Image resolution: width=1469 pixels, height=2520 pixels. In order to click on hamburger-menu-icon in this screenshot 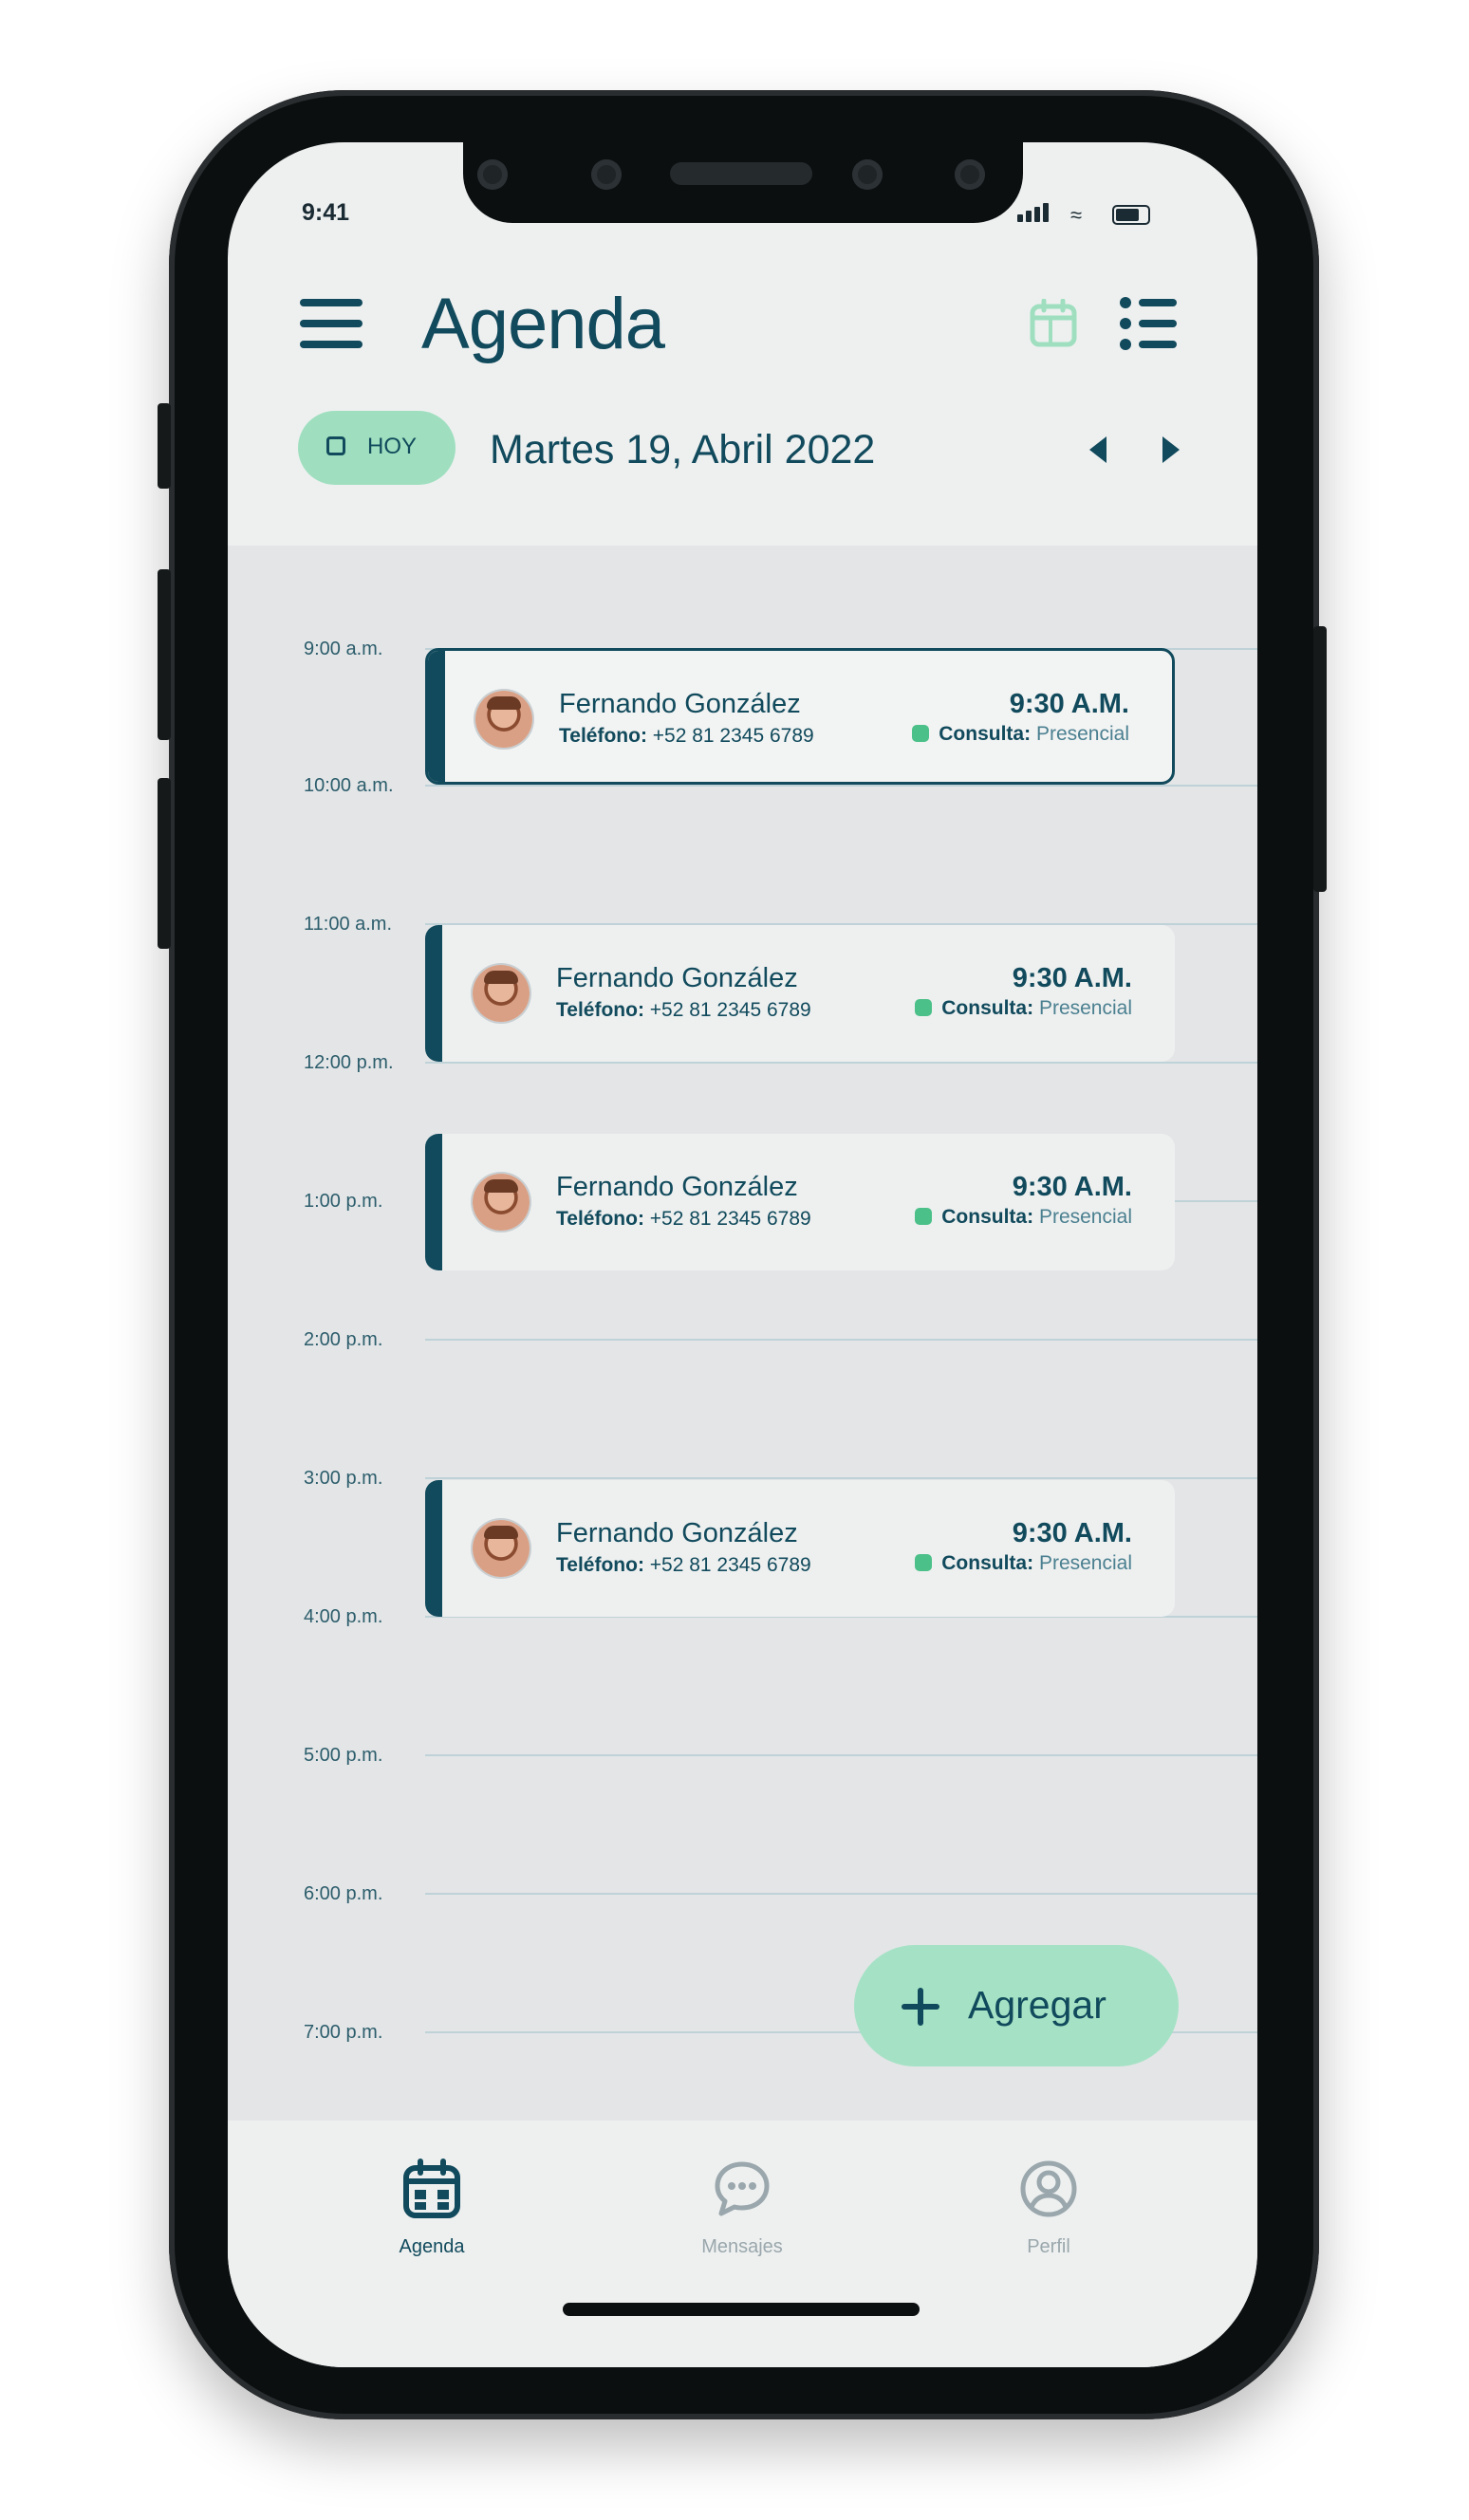, I will do `click(331, 324)`.